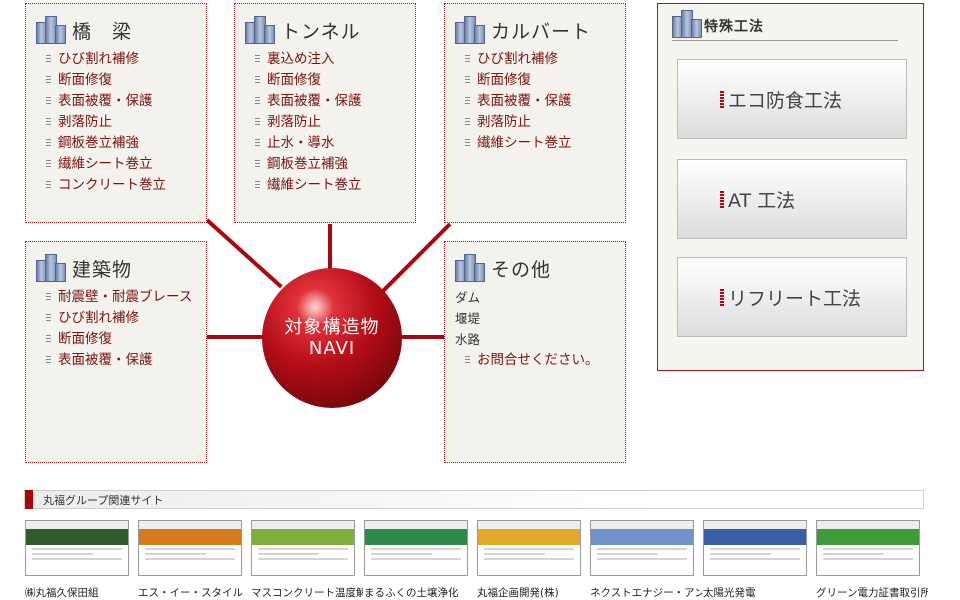 Image resolution: width=960 pixels, height=600 pixels. I want to click on list-link: 止水・導水, so click(308, 143).